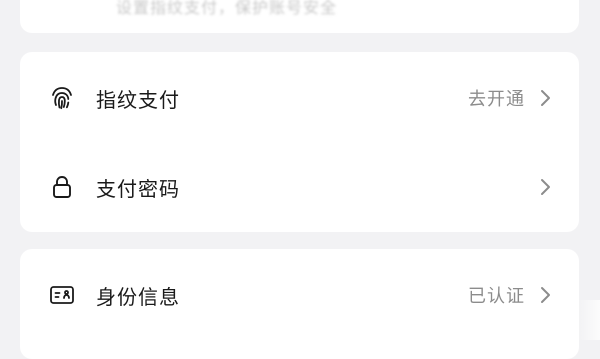 The image size is (600, 359). What do you see at coordinates (227, 8) in the screenshot?
I see `top-card-faded-text: 设置指纹支付，保护账号安全` at bounding box center [227, 8].